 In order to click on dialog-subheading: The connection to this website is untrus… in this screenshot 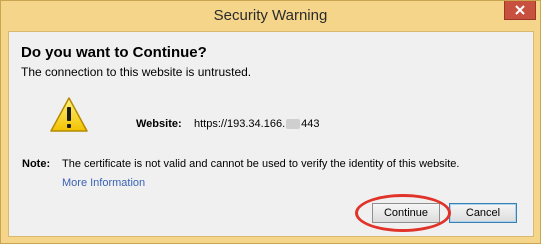, I will do `click(136, 72)`.